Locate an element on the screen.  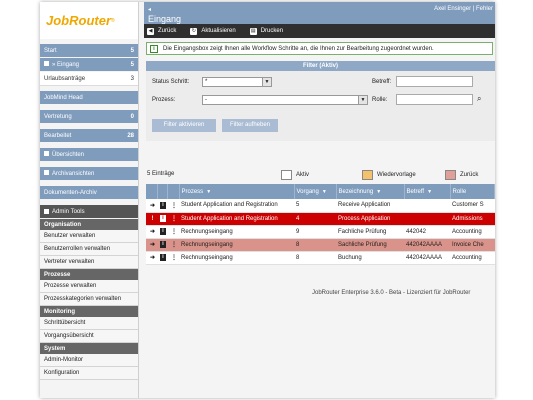
cell-rolle: Admissions is located at coordinates (472, 219).